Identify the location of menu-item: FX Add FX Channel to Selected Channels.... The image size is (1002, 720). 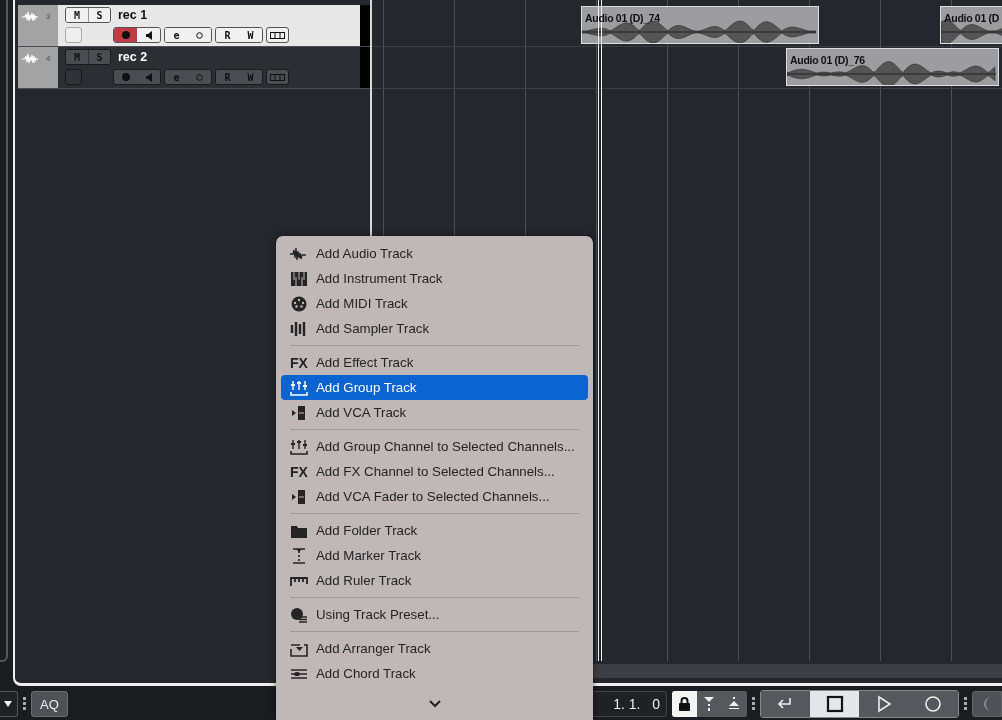
(434, 471).